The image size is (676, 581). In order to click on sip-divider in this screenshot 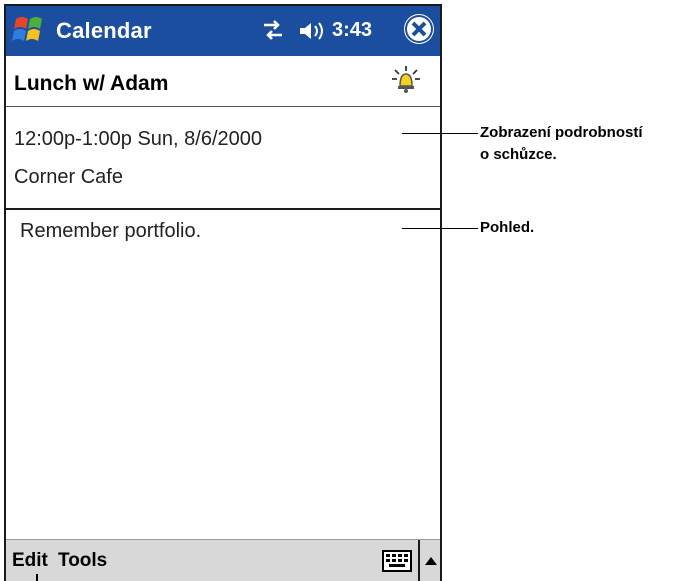, I will do `click(419, 560)`.